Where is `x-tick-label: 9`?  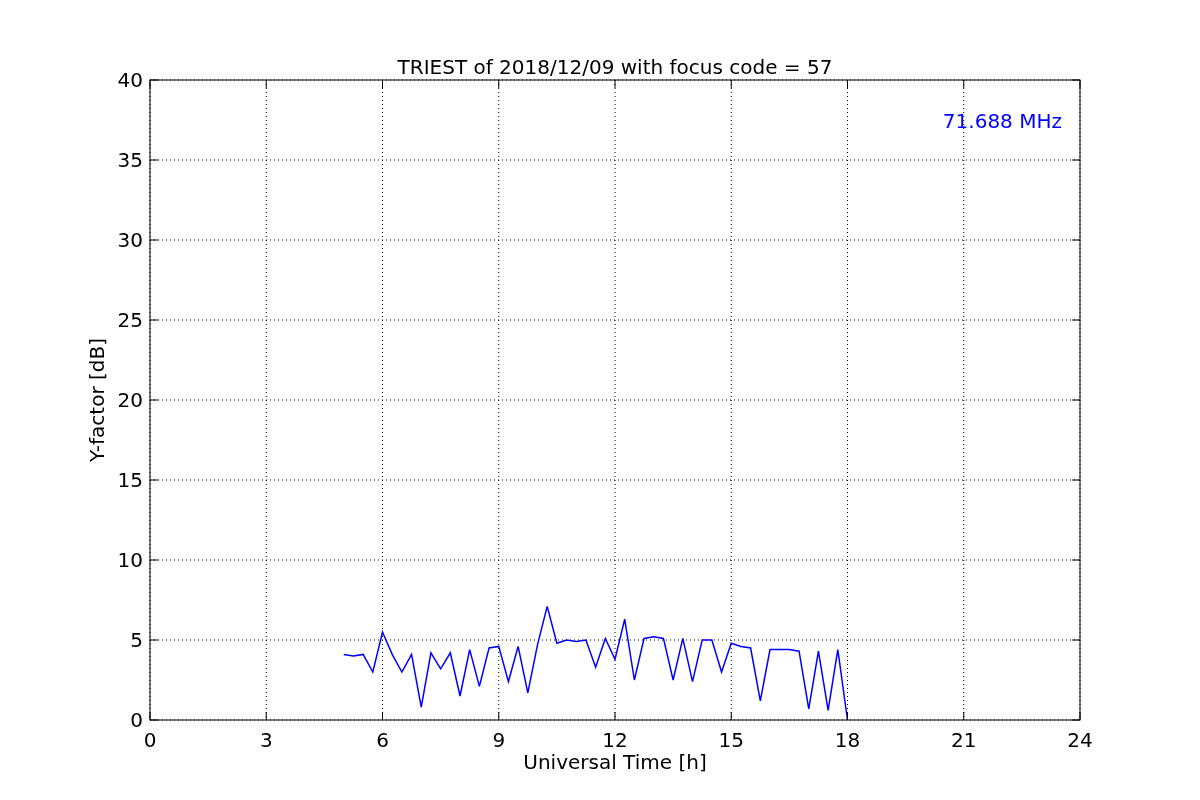
x-tick-label: 9 is located at coordinates (499, 740).